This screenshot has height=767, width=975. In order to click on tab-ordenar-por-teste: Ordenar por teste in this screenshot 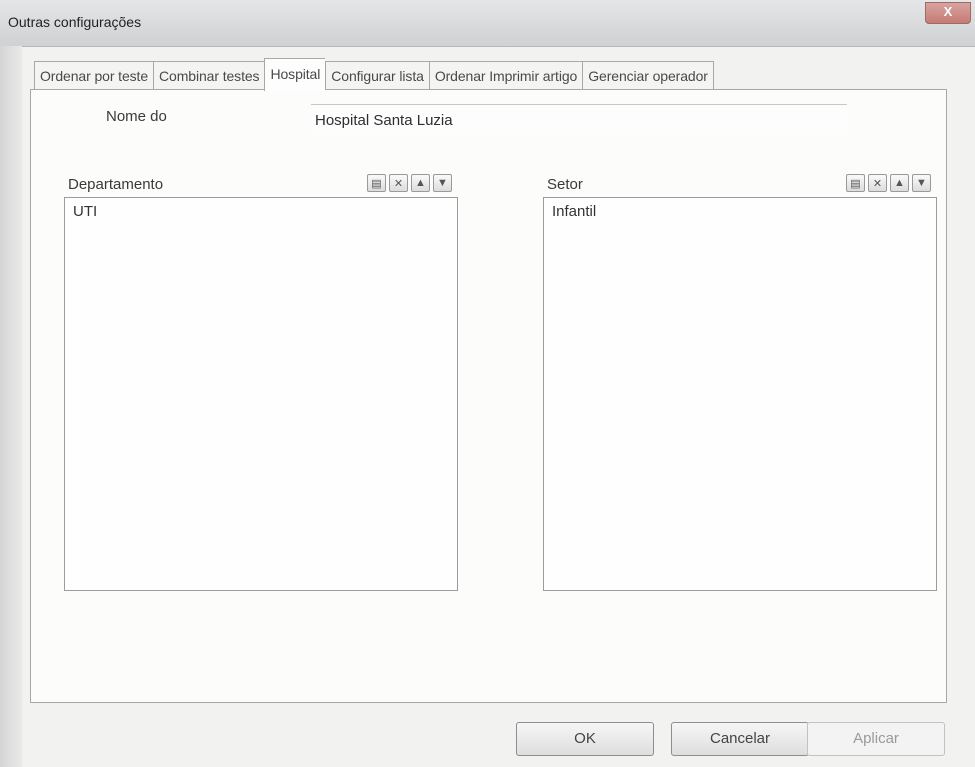, I will do `click(94, 75)`.